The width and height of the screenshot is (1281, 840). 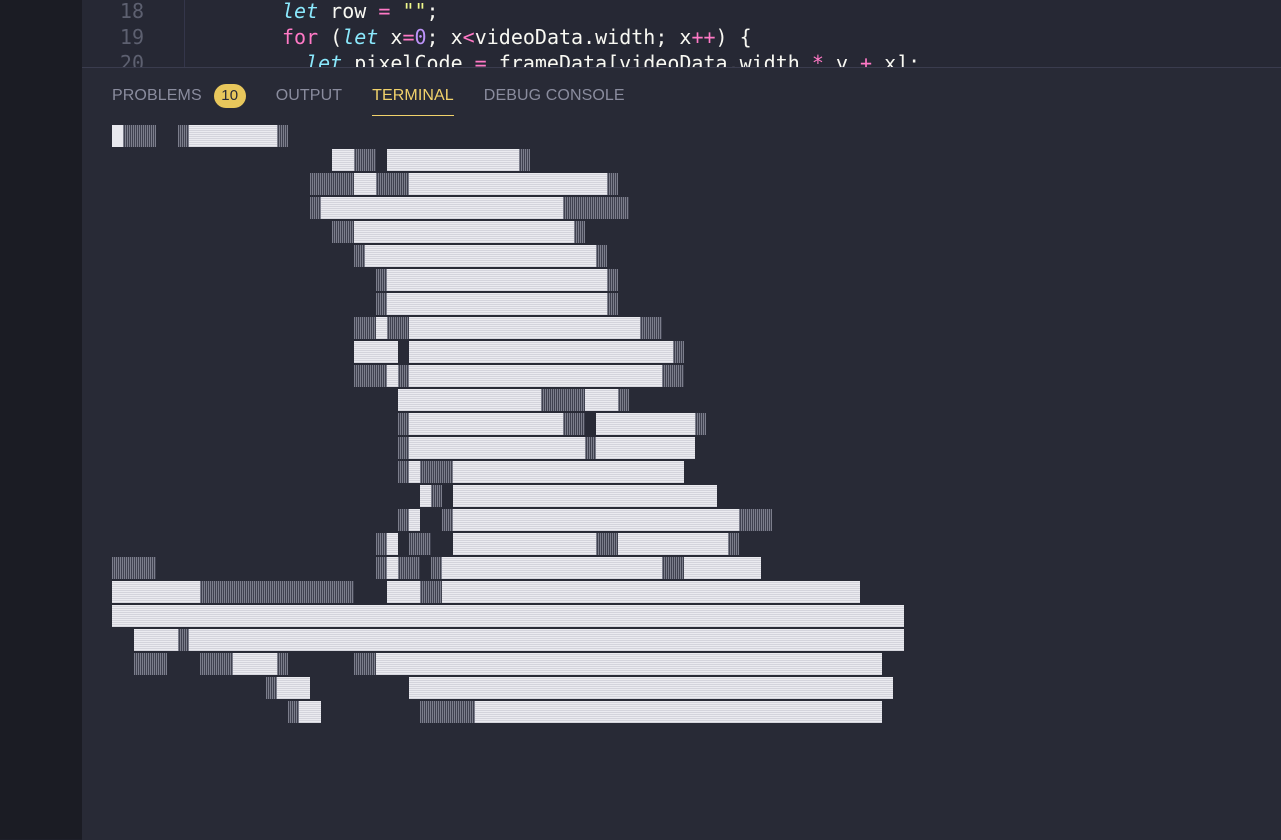 I want to click on tab-problems: PROBLEMS 10, so click(x=179, y=99).